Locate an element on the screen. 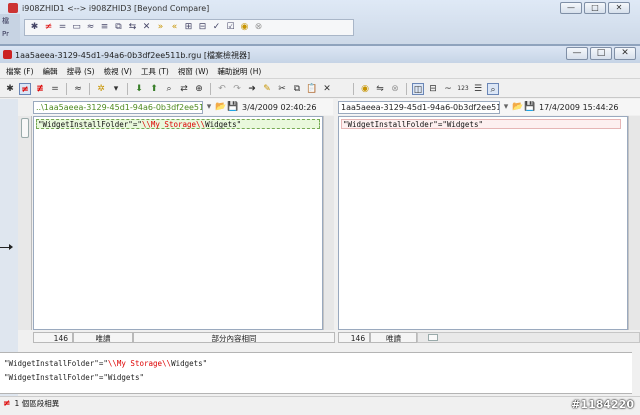 Image resolution: width=640 pixels, height=415 pixels. copy-right-icon: ➜ is located at coordinates (252, 89).